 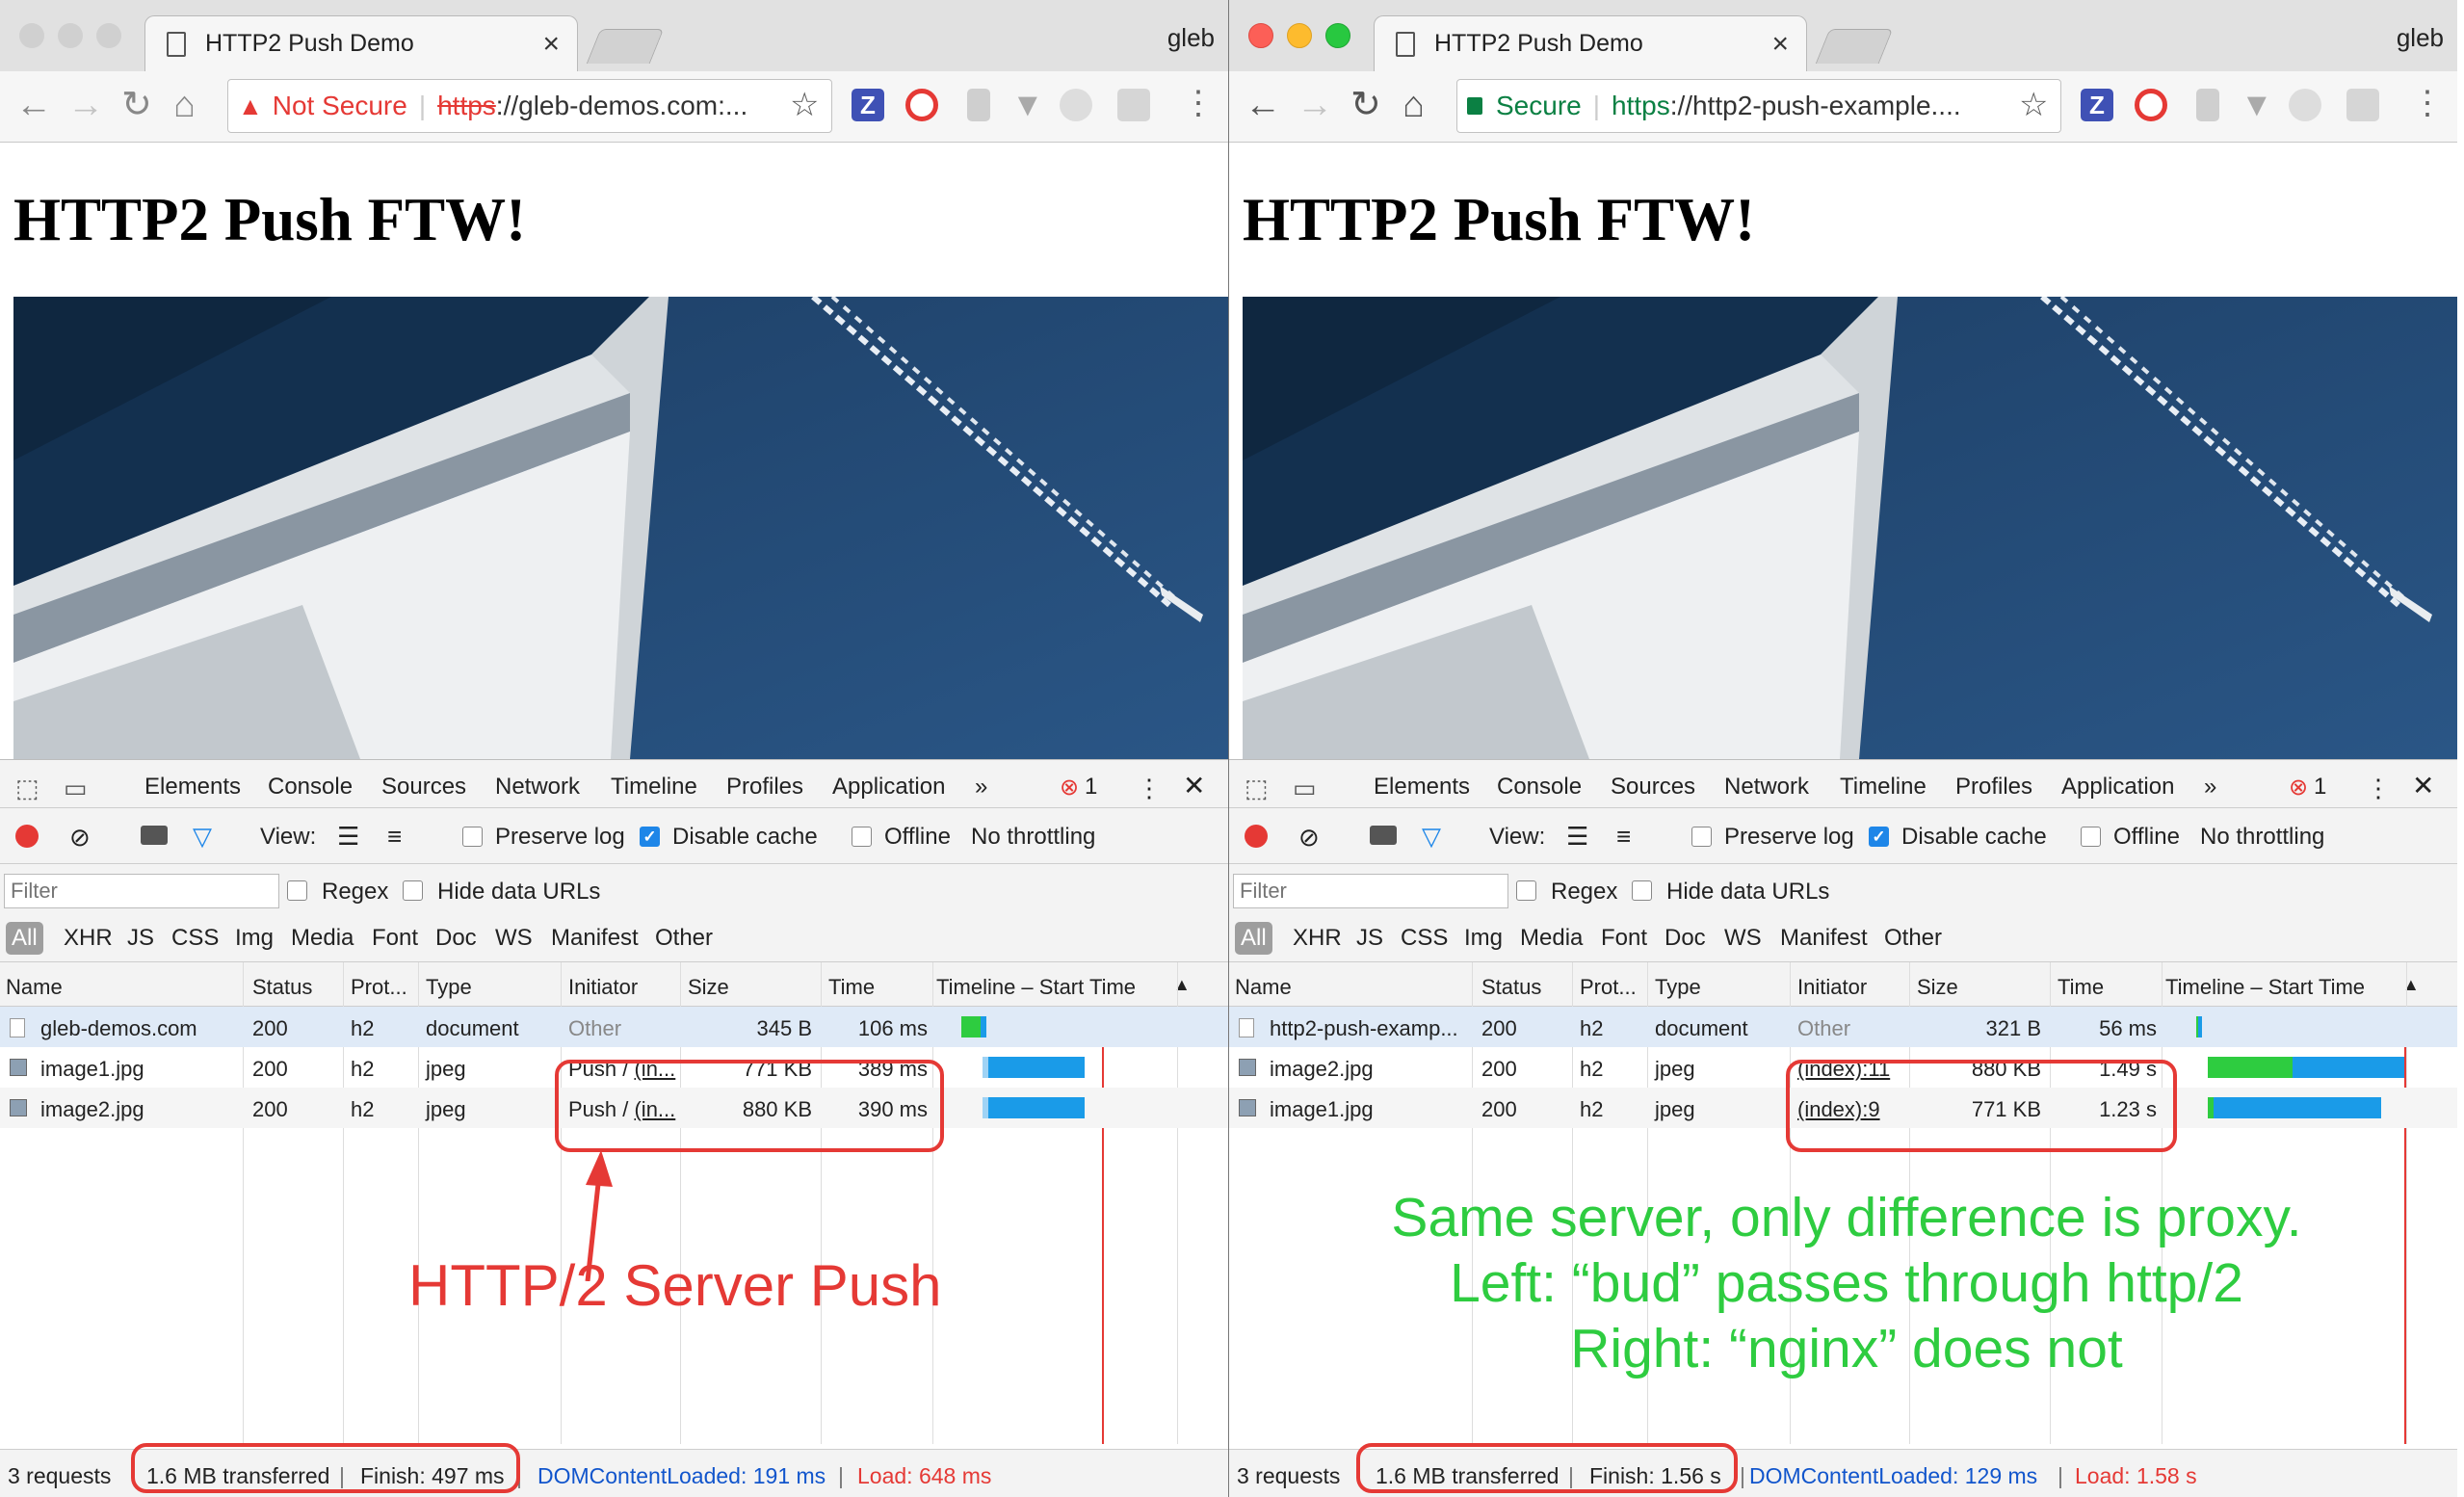 I want to click on column-status: Status, so click(x=282, y=987).